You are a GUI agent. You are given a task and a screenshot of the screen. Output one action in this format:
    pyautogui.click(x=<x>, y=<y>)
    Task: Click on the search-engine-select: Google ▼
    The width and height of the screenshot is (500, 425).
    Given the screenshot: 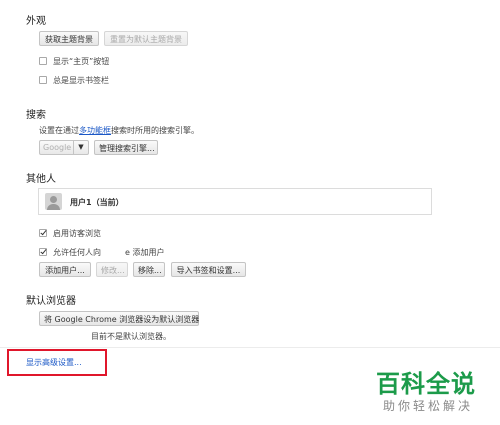 What is the action you would take?
    pyautogui.click(x=64, y=147)
    